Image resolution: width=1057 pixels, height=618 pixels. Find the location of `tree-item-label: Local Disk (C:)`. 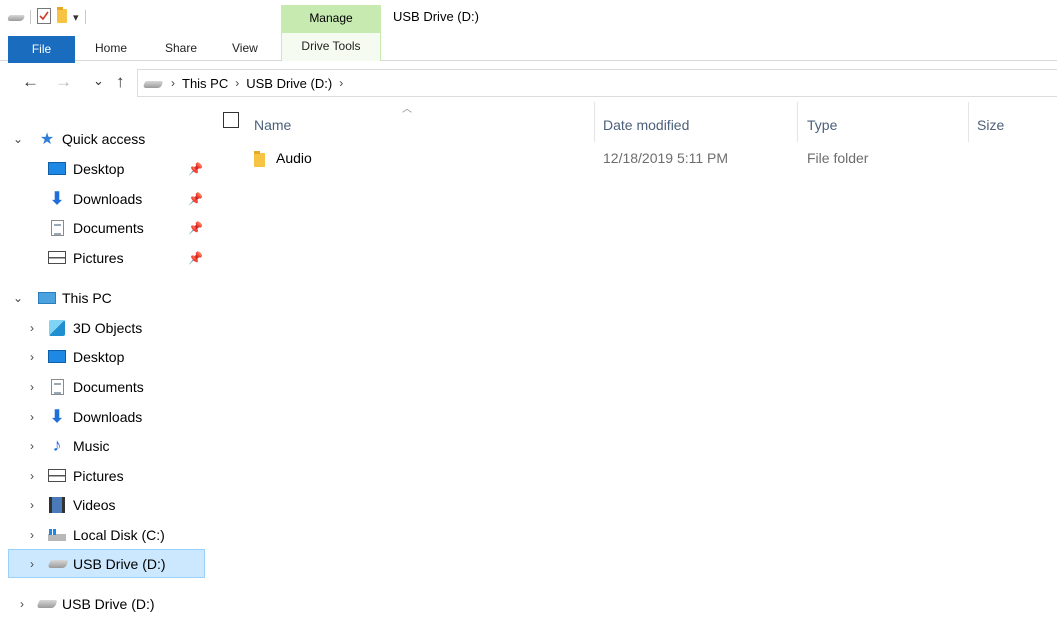

tree-item-label: Local Disk (C:) is located at coordinates (119, 534).